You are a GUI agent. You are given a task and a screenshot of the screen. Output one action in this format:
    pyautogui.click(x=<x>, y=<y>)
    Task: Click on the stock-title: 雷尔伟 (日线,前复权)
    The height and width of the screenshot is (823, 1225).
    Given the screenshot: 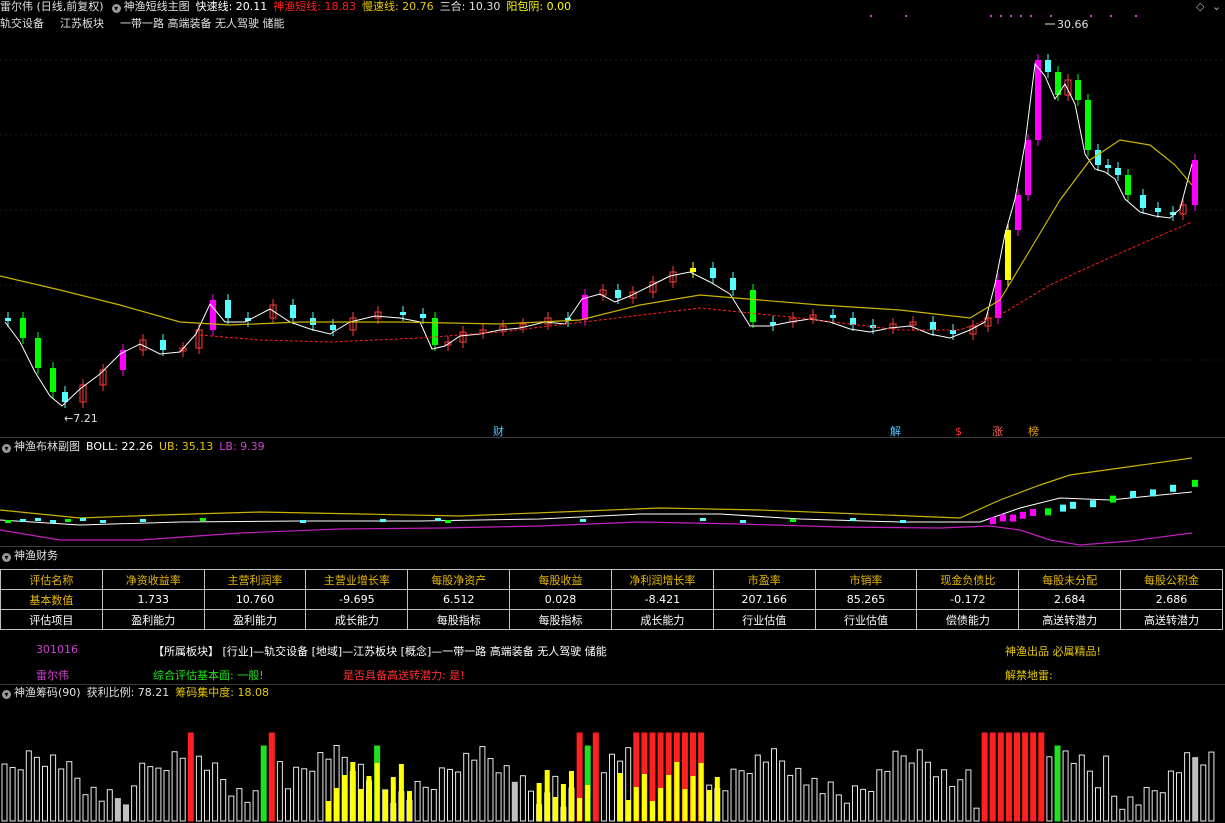 What is the action you would take?
    pyautogui.click(x=52, y=6)
    